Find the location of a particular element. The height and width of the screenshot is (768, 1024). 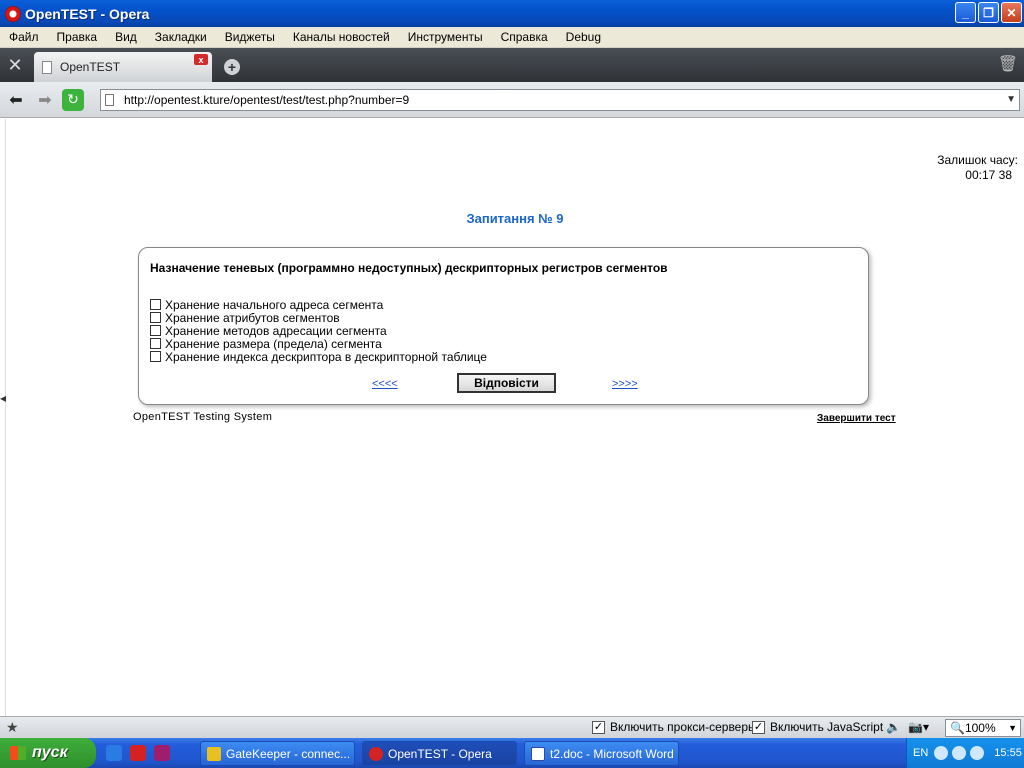

option-label: Хранение методов адресации сегмента is located at coordinates (276, 330).